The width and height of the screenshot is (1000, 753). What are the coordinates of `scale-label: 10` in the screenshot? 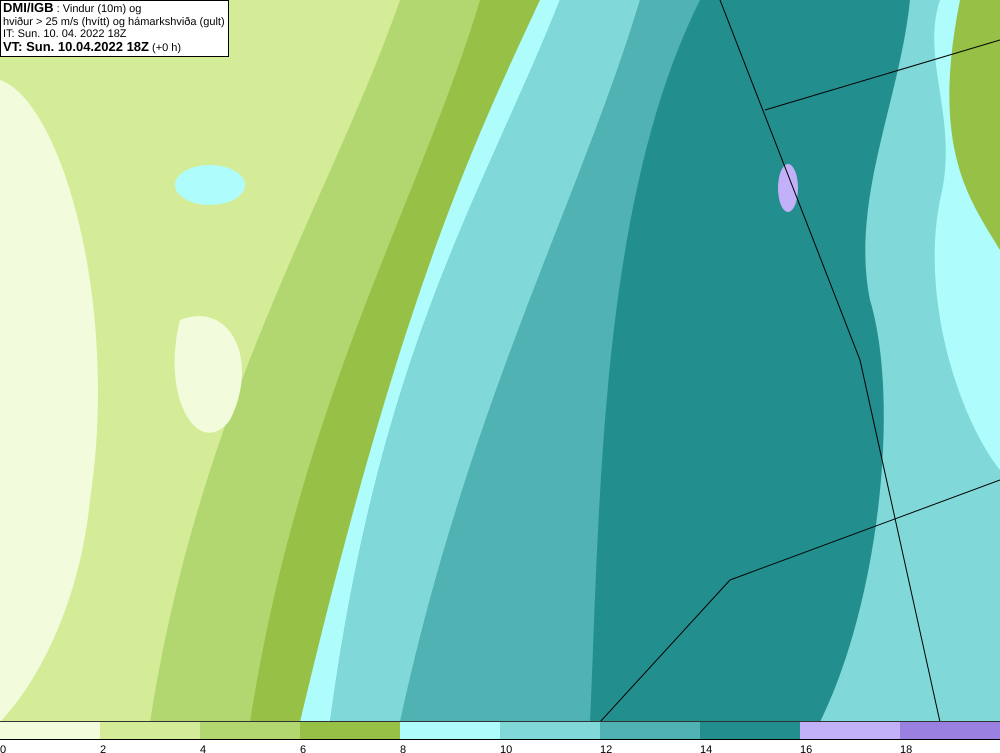 It's located at (506, 748).